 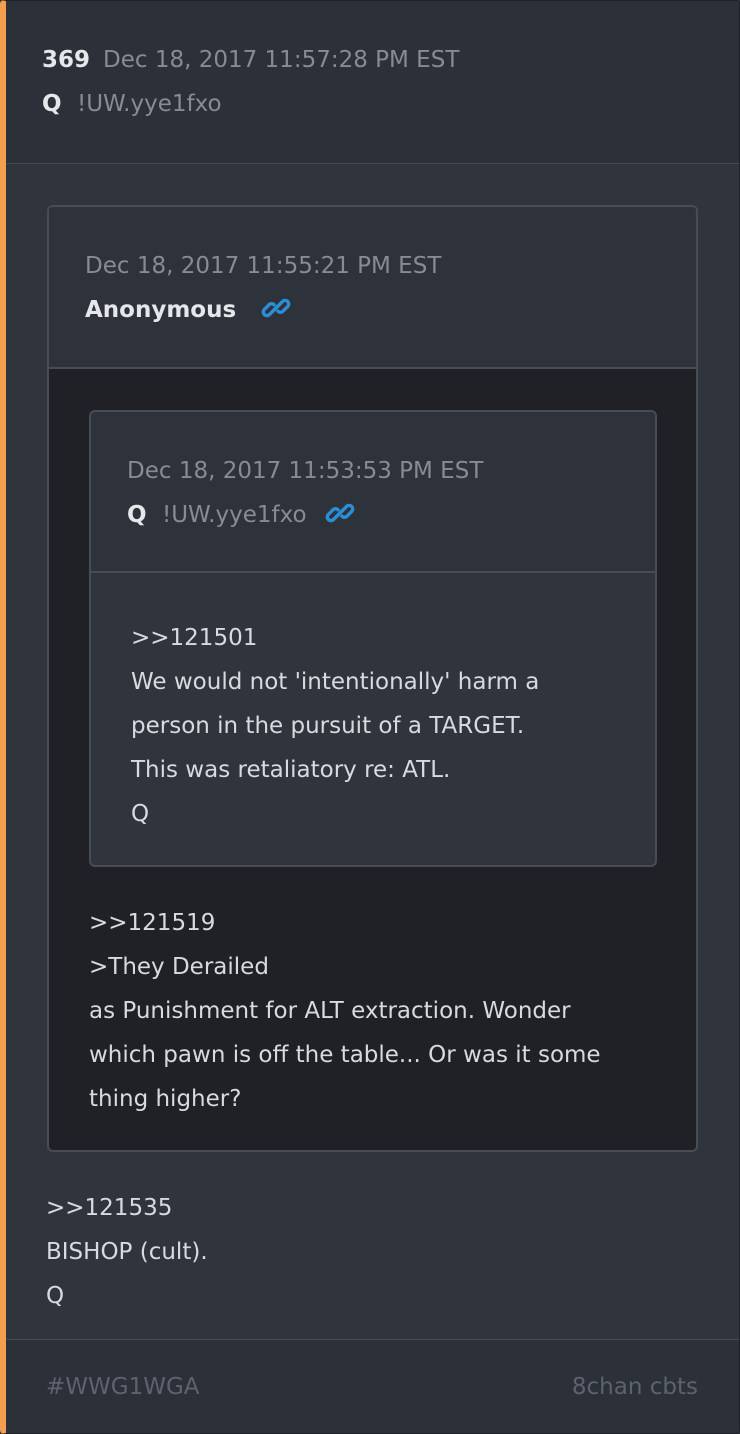 I want to click on nested-quote-date: Dec 18, 2017 11:53:53 PM EST, so click(x=305, y=471).